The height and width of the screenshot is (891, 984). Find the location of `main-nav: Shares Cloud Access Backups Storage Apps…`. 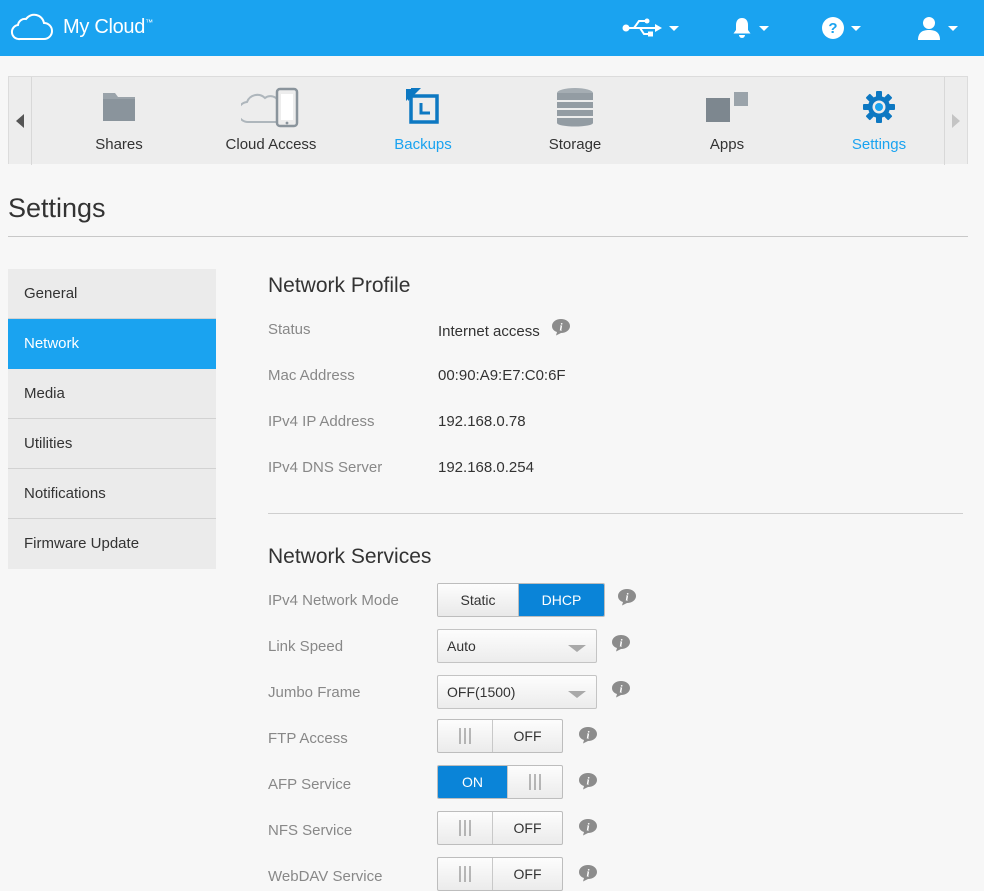

main-nav: Shares Cloud Access Backups Storage Apps… is located at coordinates (488, 120).